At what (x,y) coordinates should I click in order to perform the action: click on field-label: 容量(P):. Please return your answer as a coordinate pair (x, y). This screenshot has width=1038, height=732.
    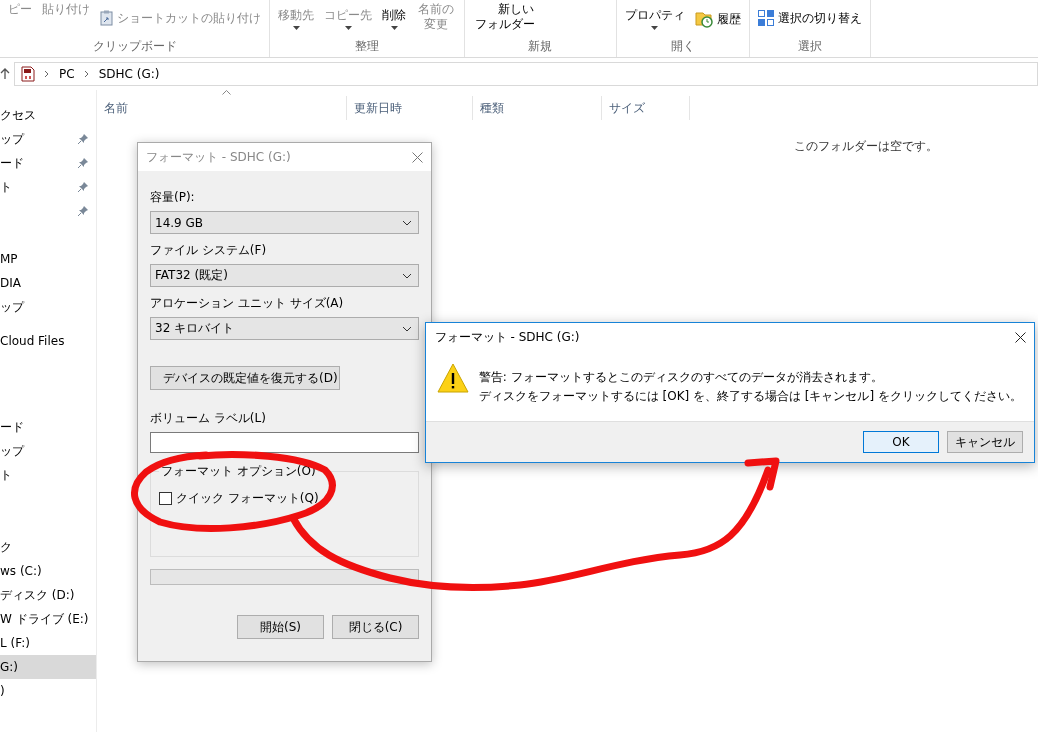
    Looking at the image, I should click on (173, 197).